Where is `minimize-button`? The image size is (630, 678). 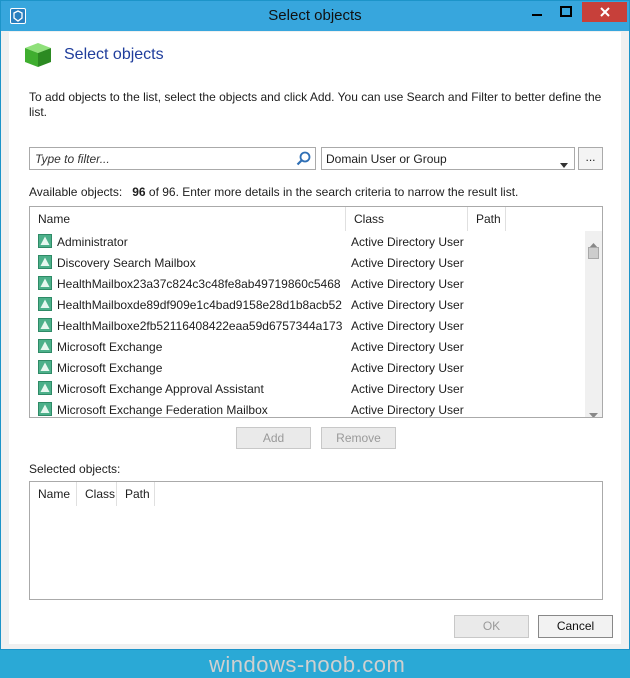
minimize-button is located at coordinates (537, 12).